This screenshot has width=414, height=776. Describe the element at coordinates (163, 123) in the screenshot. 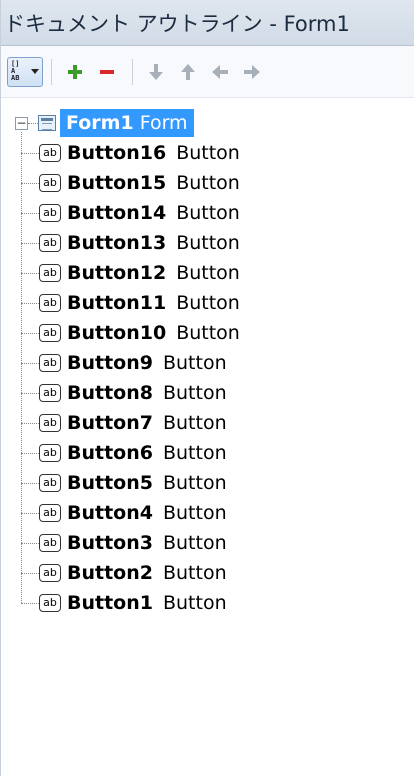

I see `node-type: Form` at that location.